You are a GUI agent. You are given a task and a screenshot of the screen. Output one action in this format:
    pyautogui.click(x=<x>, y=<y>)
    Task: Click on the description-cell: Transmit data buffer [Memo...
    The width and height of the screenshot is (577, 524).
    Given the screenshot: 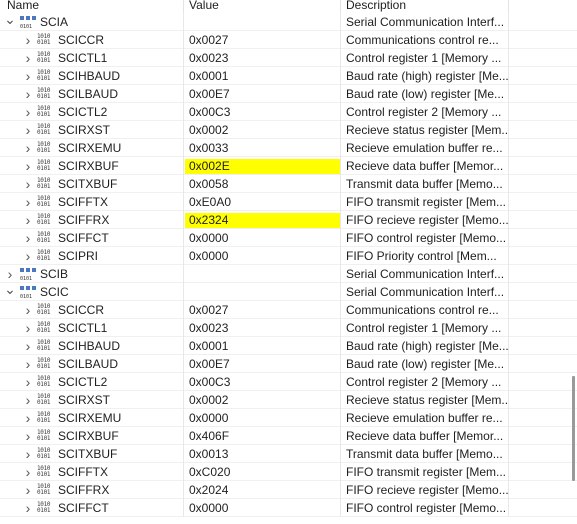 What is the action you would take?
    pyautogui.click(x=425, y=184)
    